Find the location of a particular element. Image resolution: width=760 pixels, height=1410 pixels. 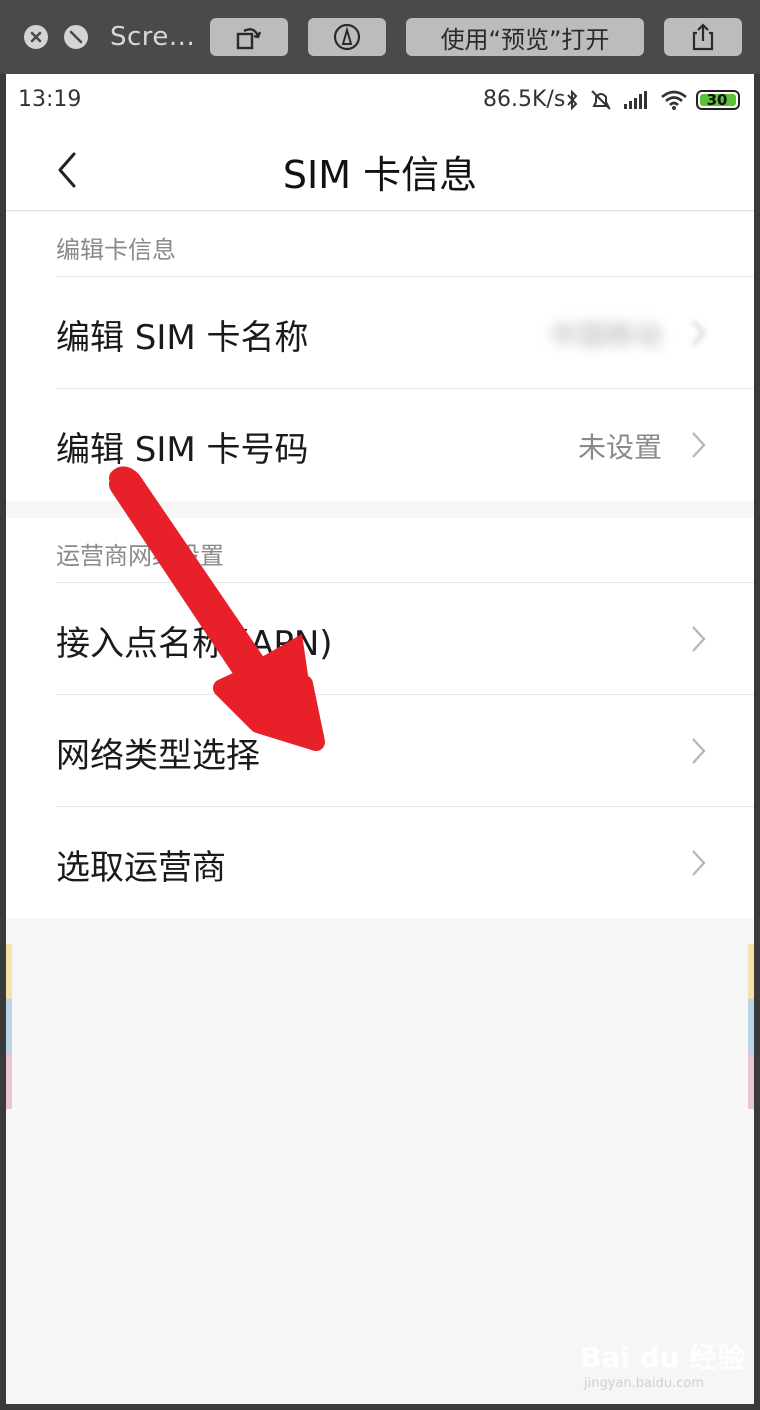

watermark-url: jingyan.baidu.com is located at coordinates (644, 1383).